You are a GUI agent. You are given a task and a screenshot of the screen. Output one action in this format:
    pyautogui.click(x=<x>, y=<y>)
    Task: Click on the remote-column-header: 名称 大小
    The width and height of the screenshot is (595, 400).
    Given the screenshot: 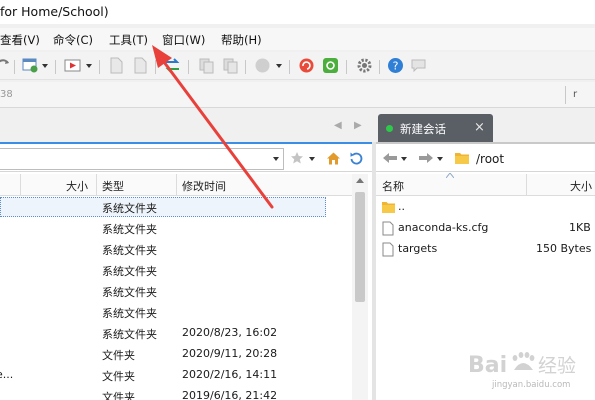 What is the action you would take?
    pyautogui.click(x=485, y=184)
    